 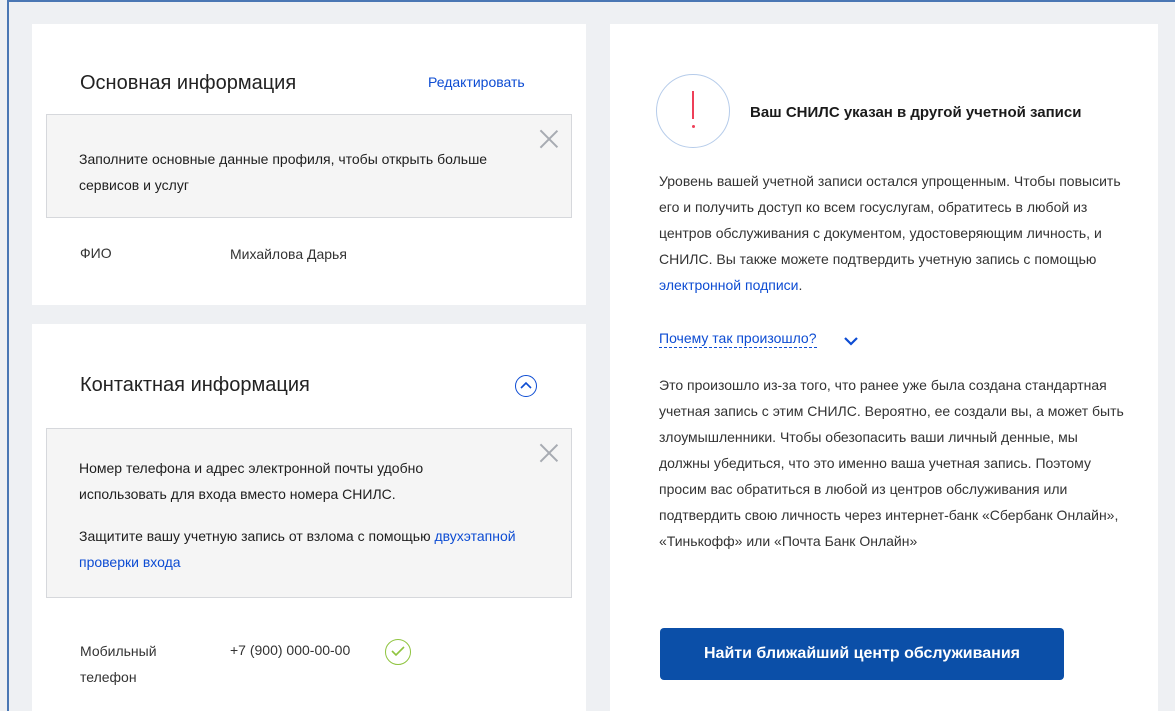 What do you see at coordinates (800, 285) in the screenshot?
I see `paragraph1-end: .` at bounding box center [800, 285].